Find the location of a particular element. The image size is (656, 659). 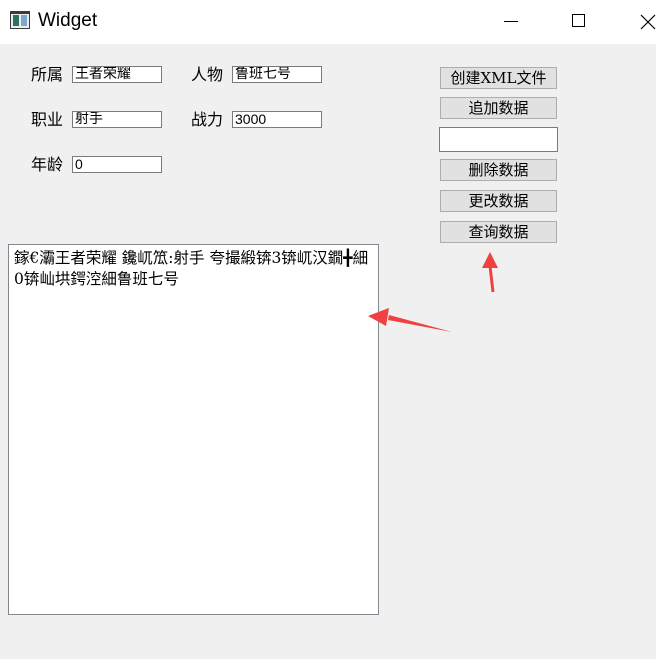

arrow-left-icon is located at coordinates (410, 320).